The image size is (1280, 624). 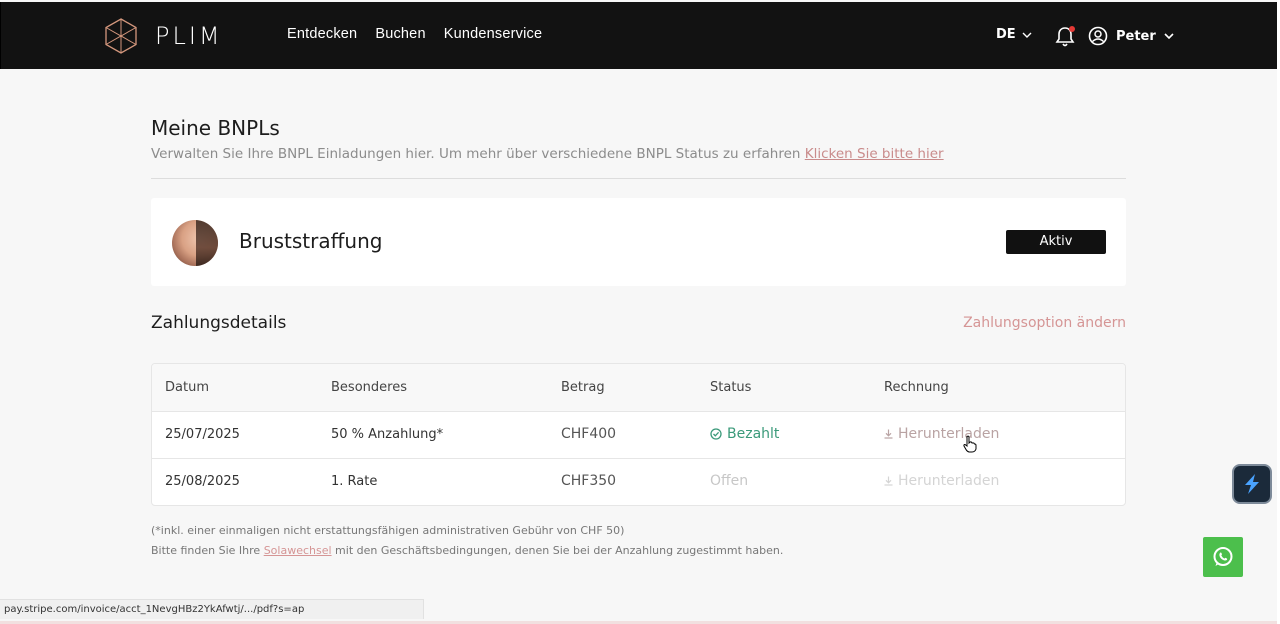 What do you see at coordinates (121, 36) in the screenshot?
I see `hexagon-logo-icon` at bounding box center [121, 36].